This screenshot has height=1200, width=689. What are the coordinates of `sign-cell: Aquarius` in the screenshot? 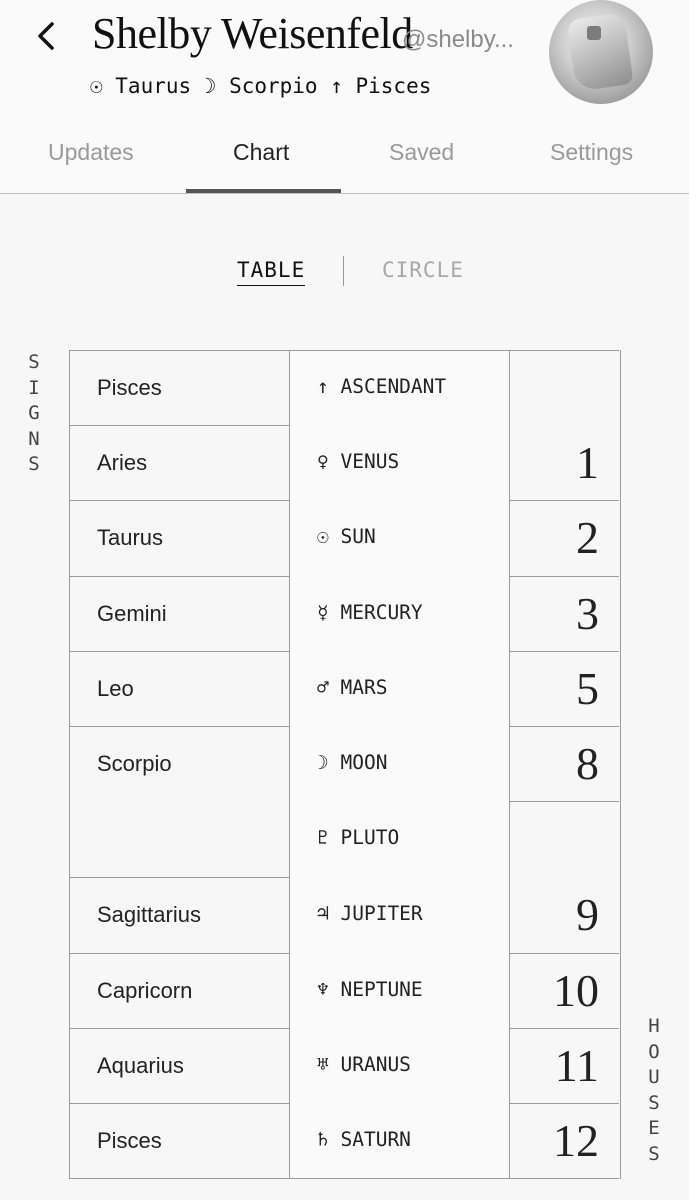 It's located at (180, 1066).